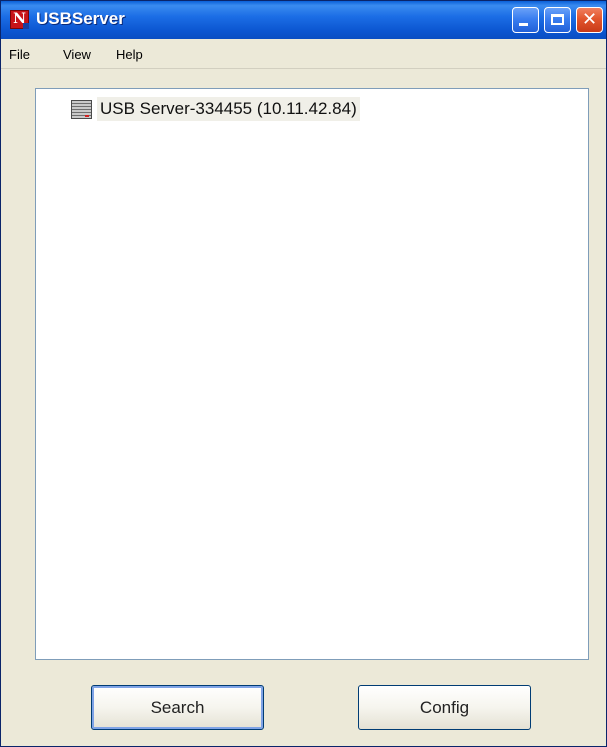 This screenshot has height=747, width=607. Describe the element at coordinates (177, 707) in the screenshot. I see `search-button: Search` at that location.